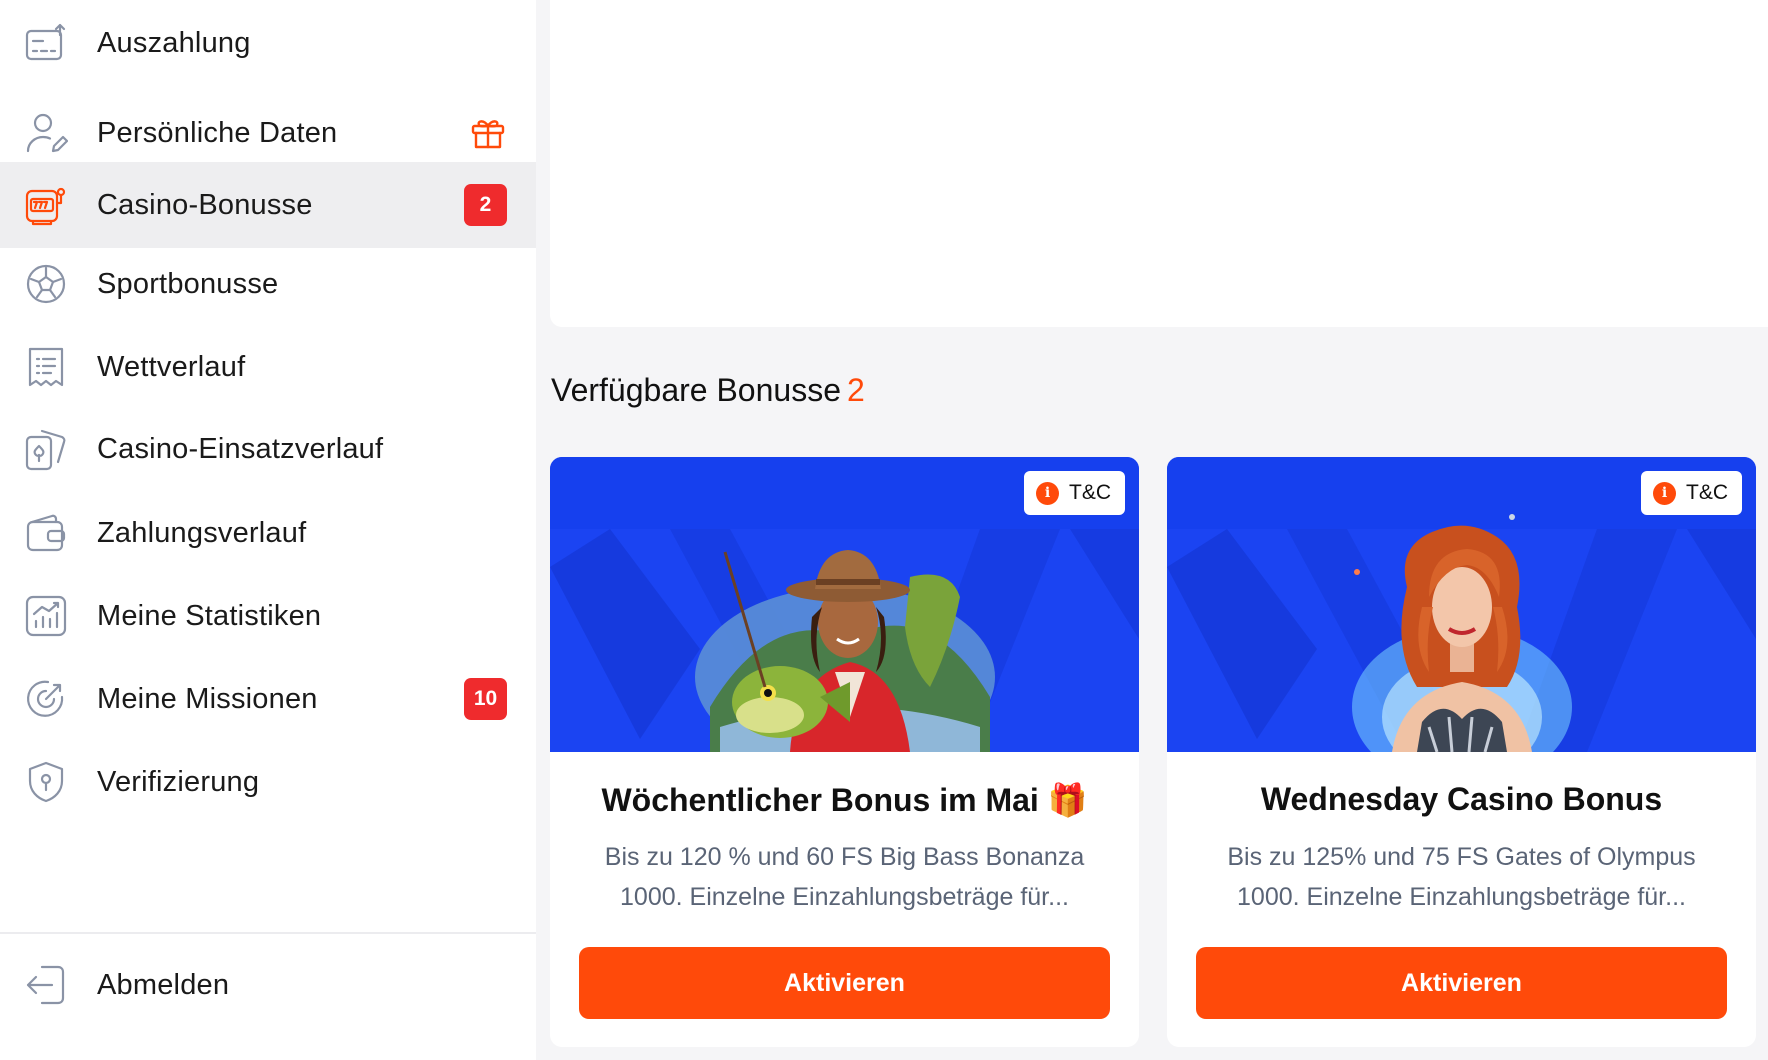  I want to click on sidebar-item-label: Persönliche Daten, so click(217, 132).